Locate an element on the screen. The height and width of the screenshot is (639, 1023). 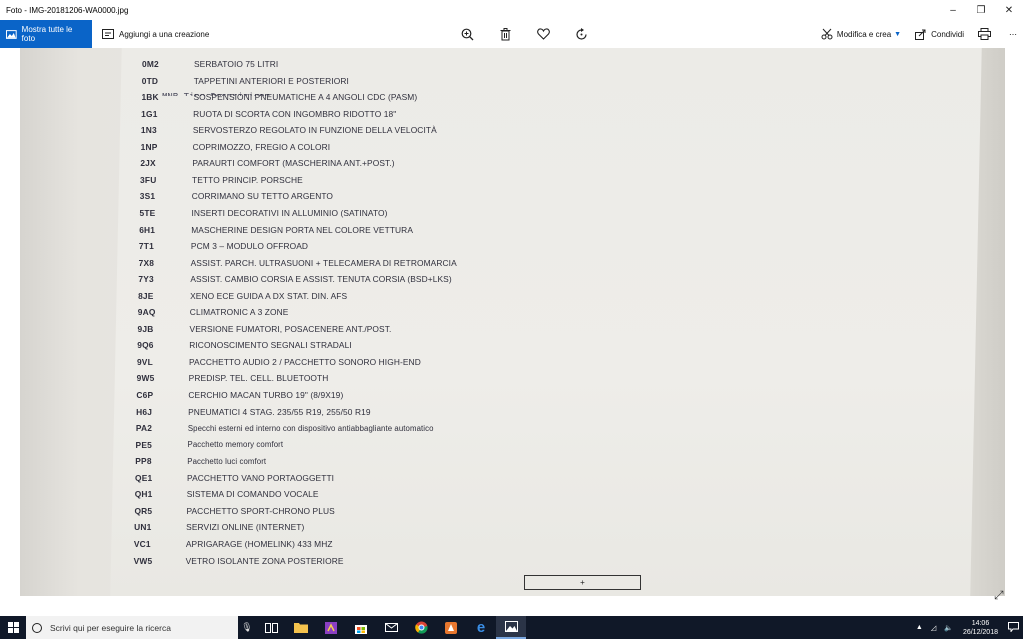
option-description: TETTO PRINCIP. PORSCHE is located at coordinates (247, 179).